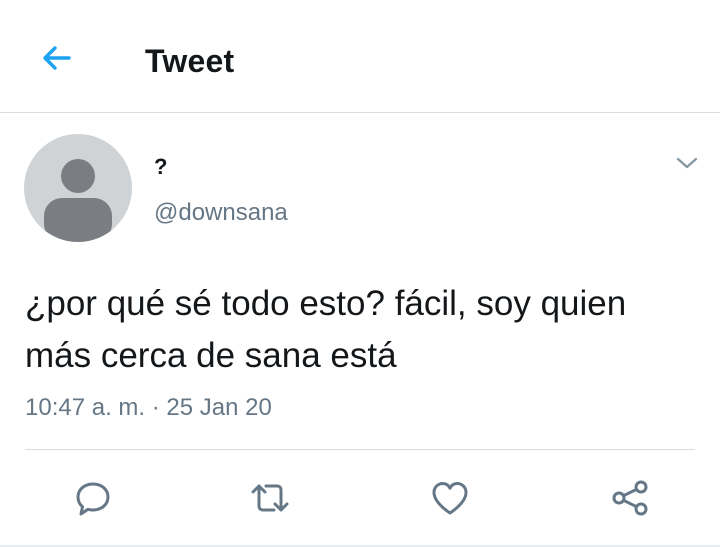  What do you see at coordinates (221, 213) in the screenshot?
I see `user-handle: @downsana` at bounding box center [221, 213].